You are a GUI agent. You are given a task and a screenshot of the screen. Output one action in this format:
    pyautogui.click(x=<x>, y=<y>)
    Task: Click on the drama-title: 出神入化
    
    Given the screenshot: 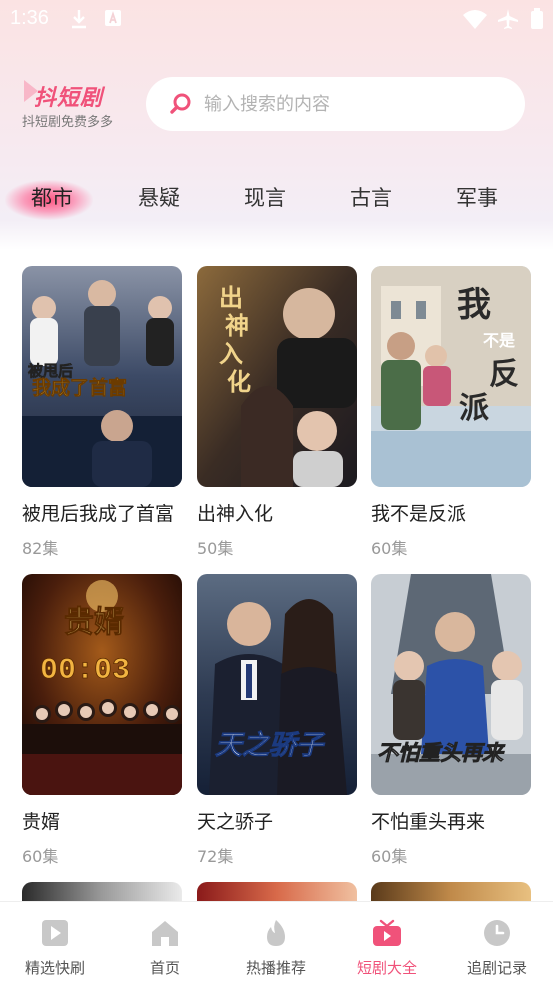 What is the action you would take?
    pyautogui.click(x=235, y=514)
    